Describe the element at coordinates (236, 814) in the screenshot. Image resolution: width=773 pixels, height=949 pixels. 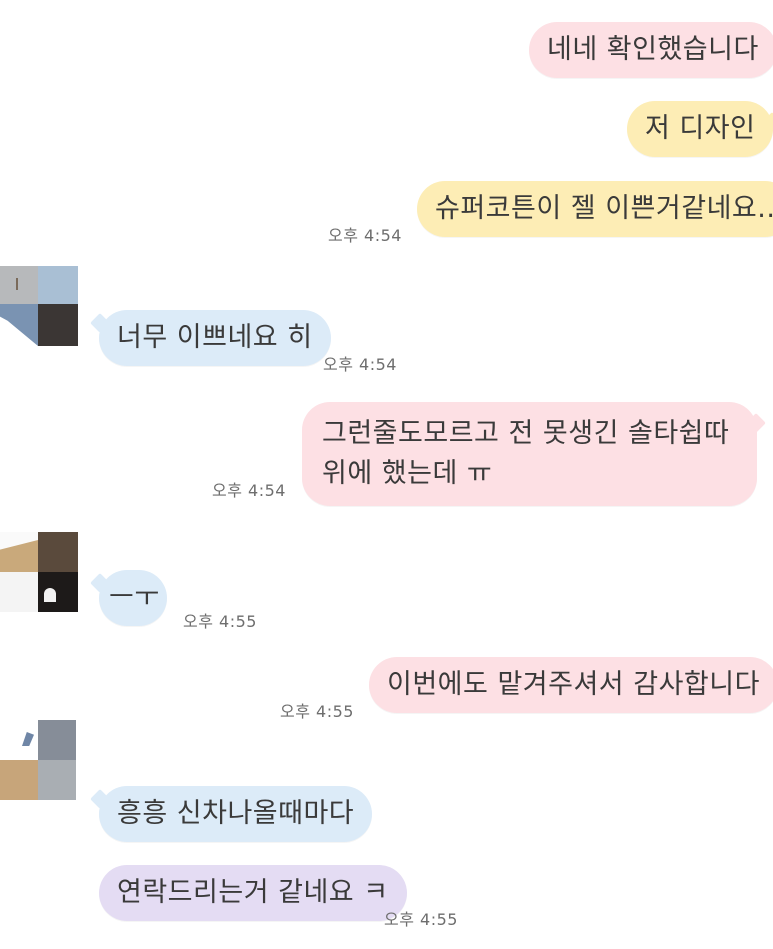
I see `message-bubble-received: 흥흥 신차나올때마다` at that location.